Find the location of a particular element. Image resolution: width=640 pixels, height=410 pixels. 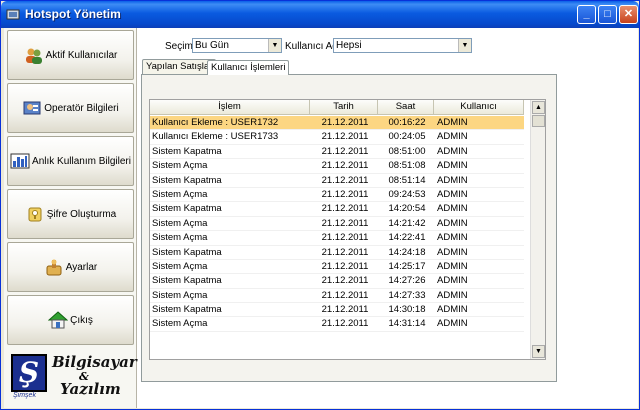

table-row: Sistem Kapatma 21.12.2011 14:20:54 ADMIN is located at coordinates (337, 209).